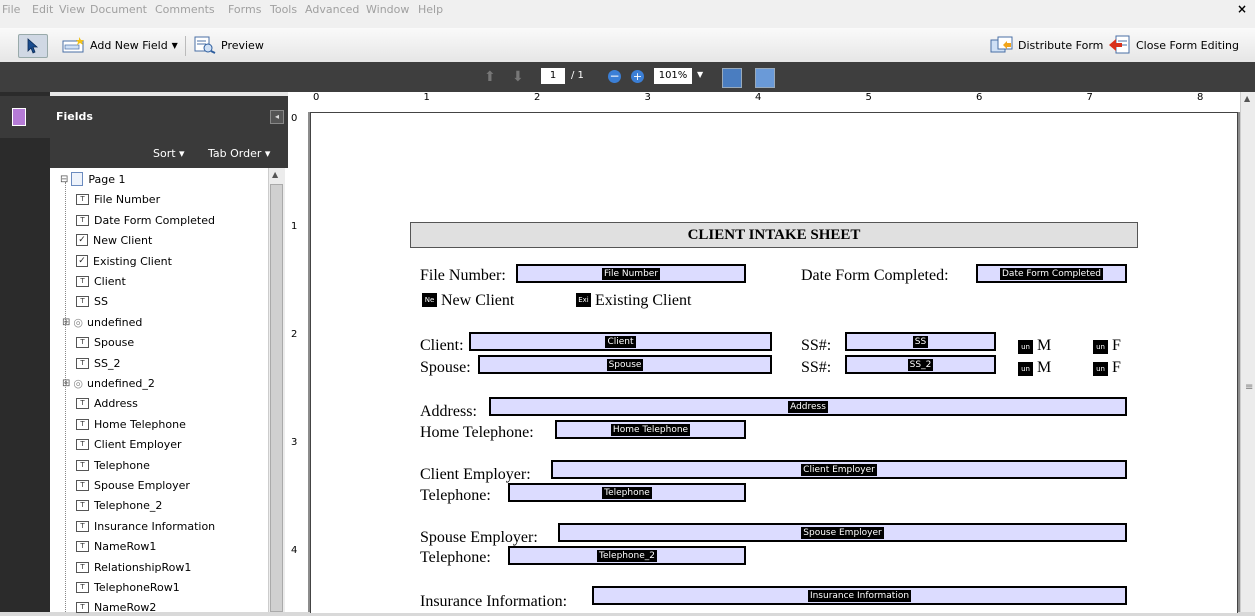 The height and width of the screenshot is (616, 1255). Describe the element at coordinates (627, 492) in the screenshot. I see `telephone-field: Telephone` at that location.